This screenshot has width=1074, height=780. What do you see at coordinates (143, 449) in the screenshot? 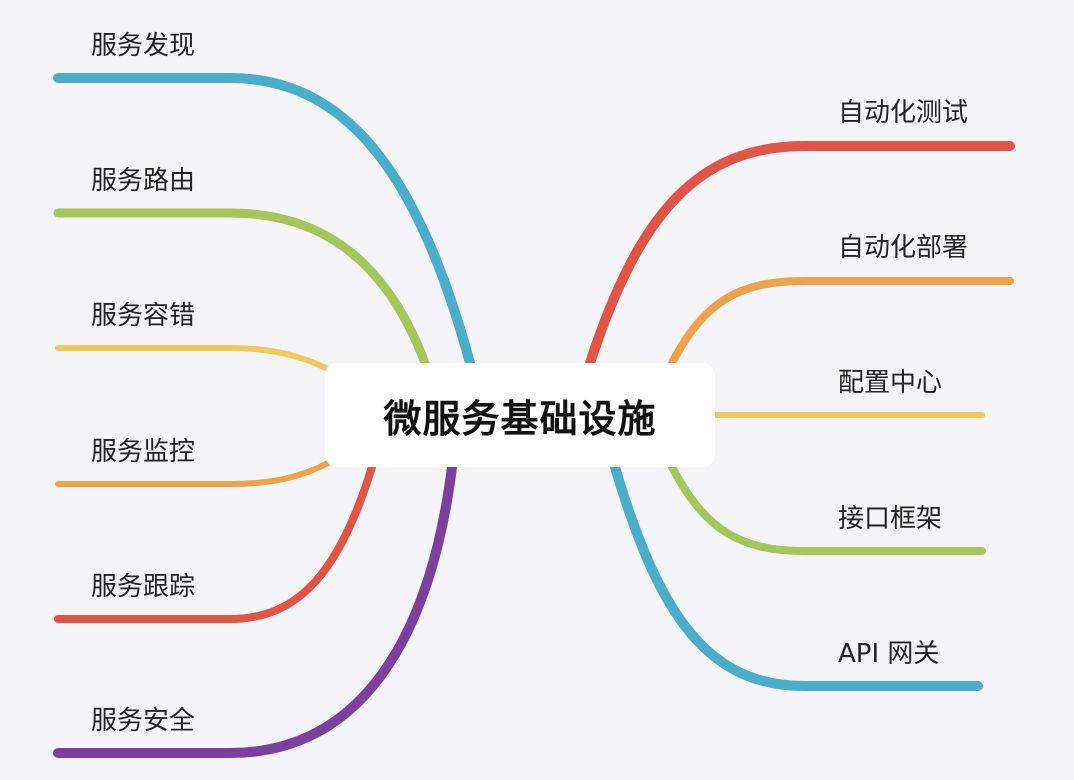
I see `node-service-monitoring: 服务监控` at bounding box center [143, 449].